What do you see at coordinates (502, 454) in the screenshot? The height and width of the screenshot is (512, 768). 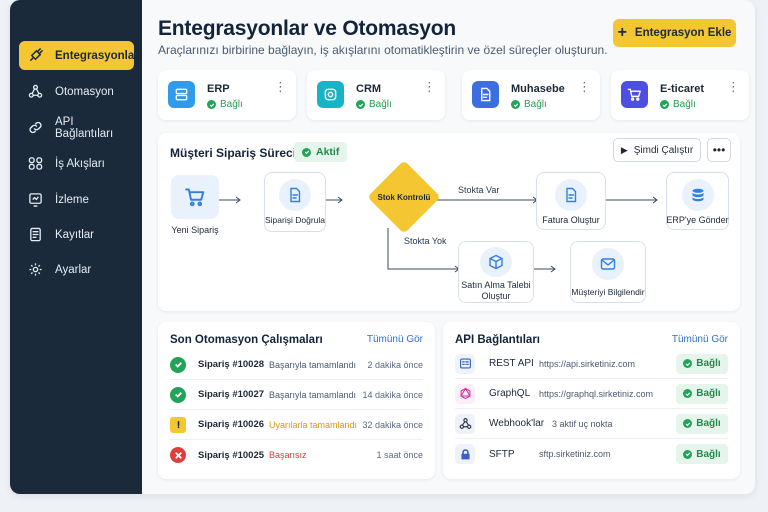 I see `api-name: SFTP` at bounding box center [502, 454].